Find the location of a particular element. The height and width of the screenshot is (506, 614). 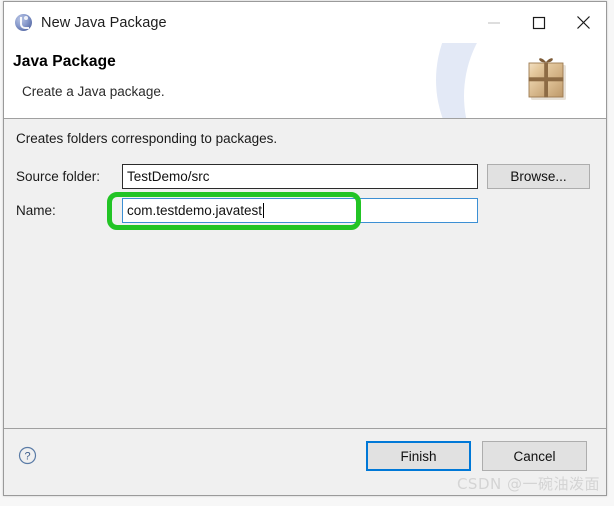

finish-button: Finish is located at coordinates (418, 456).